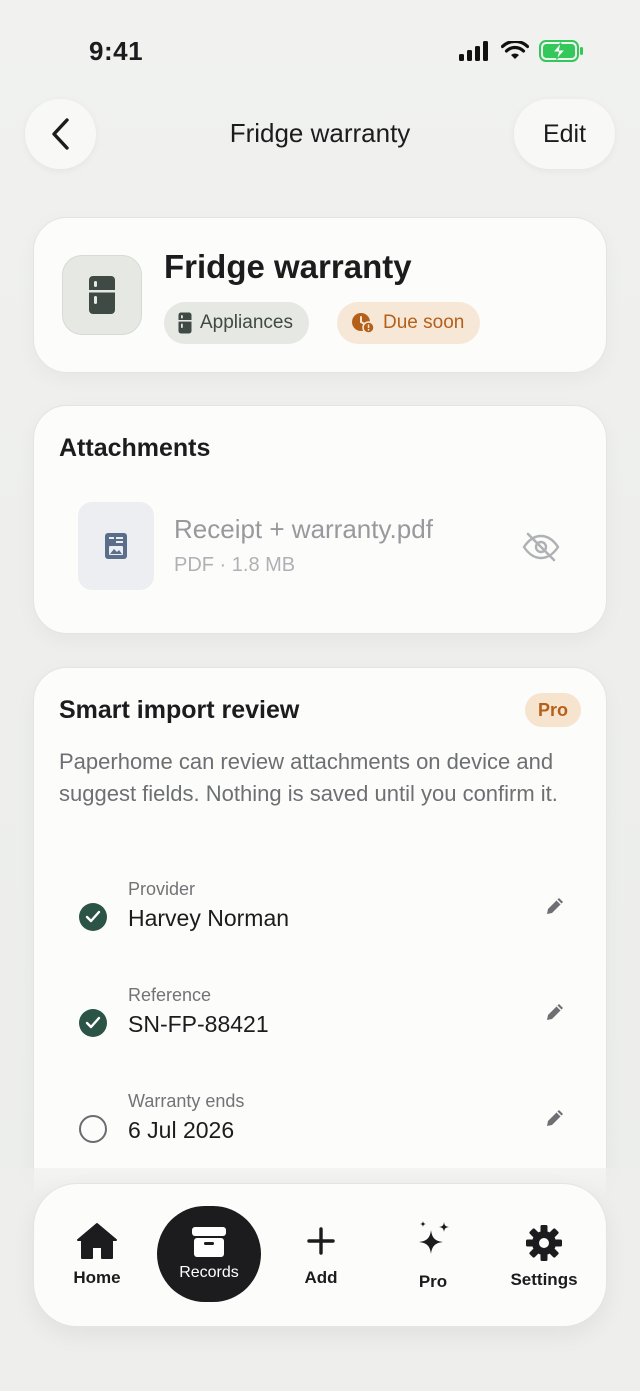  I want to click on attachment-name: Receipt + warranty.pdf, so click(303, 529).